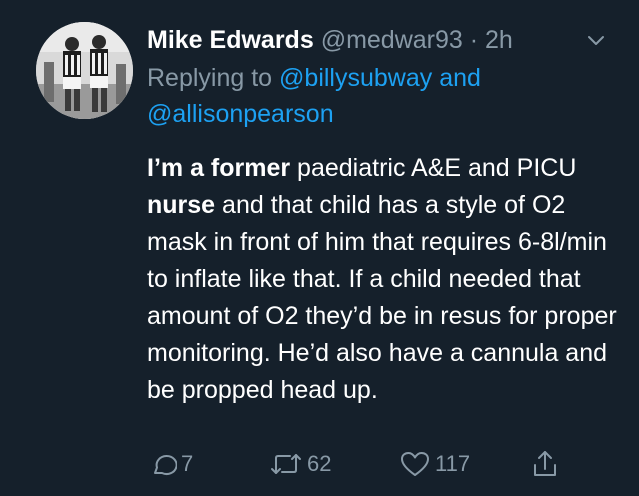 The width and height of the screenshot is (639, 496). I want to click on mention-link: @allisonpearson, so click(240, 114).